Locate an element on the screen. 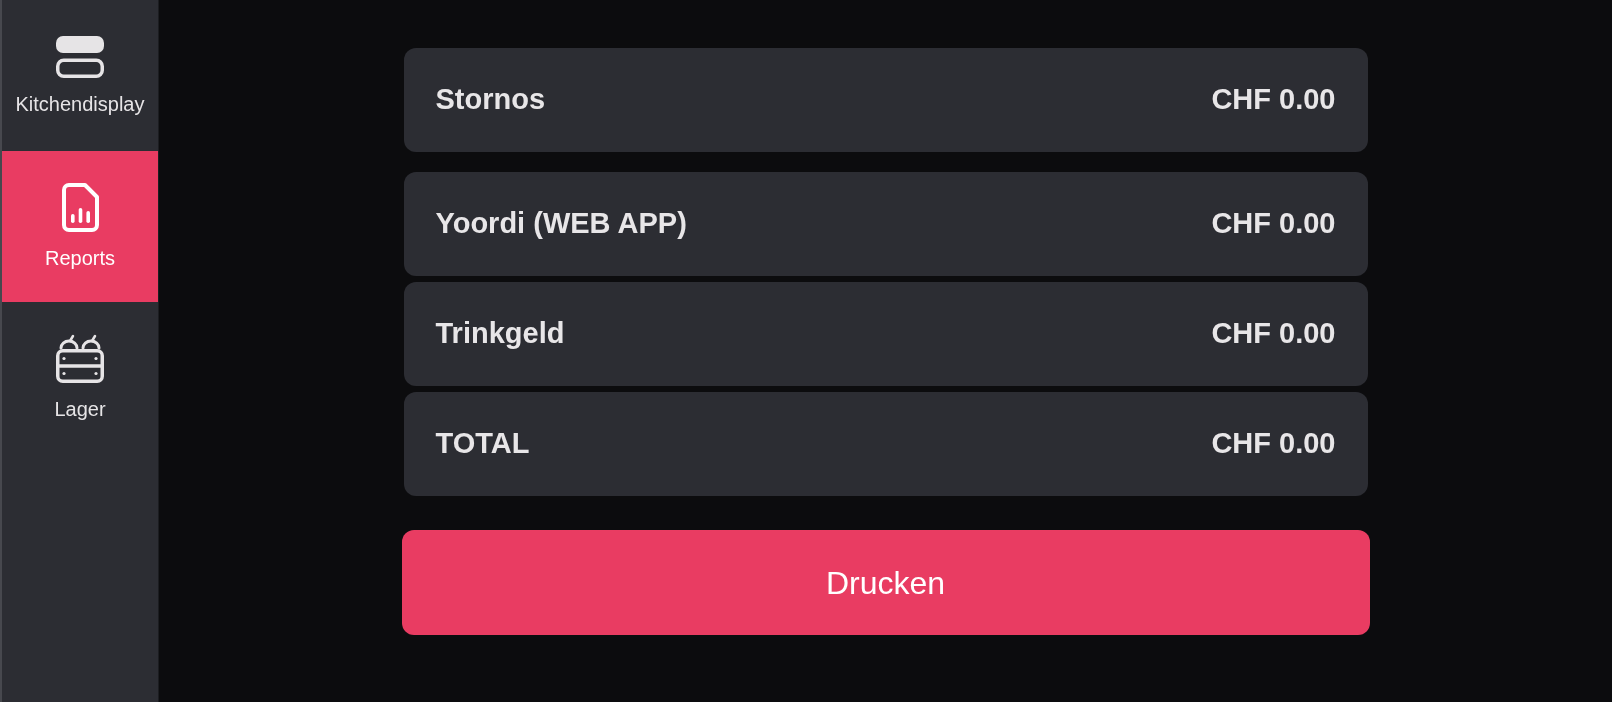 The width and height of the screenshot is (1612, 702). print-button: Drucken is located at coordinates (885, 582).